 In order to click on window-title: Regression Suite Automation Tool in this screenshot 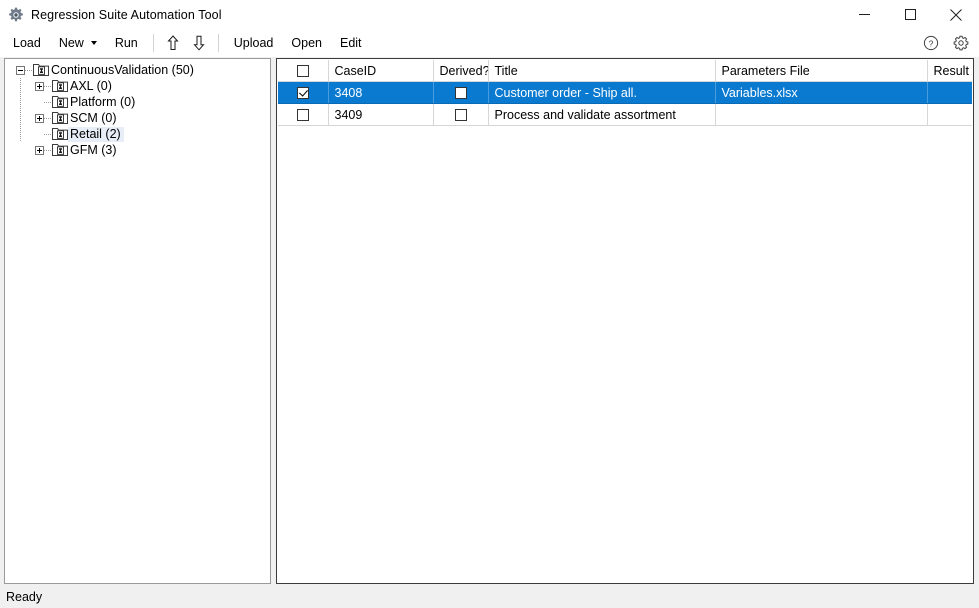, I will do `click(126, 14)`.